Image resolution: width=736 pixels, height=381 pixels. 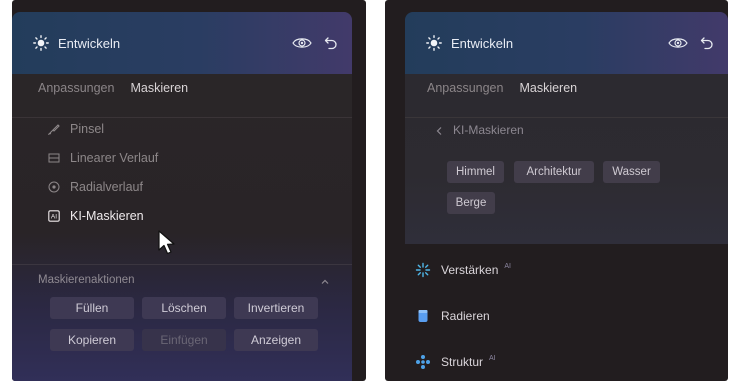 What do you see at coordinates (87, 129) in the screenshot?
I see `tool-label: Pinsel` at bounding box center [87, 129].